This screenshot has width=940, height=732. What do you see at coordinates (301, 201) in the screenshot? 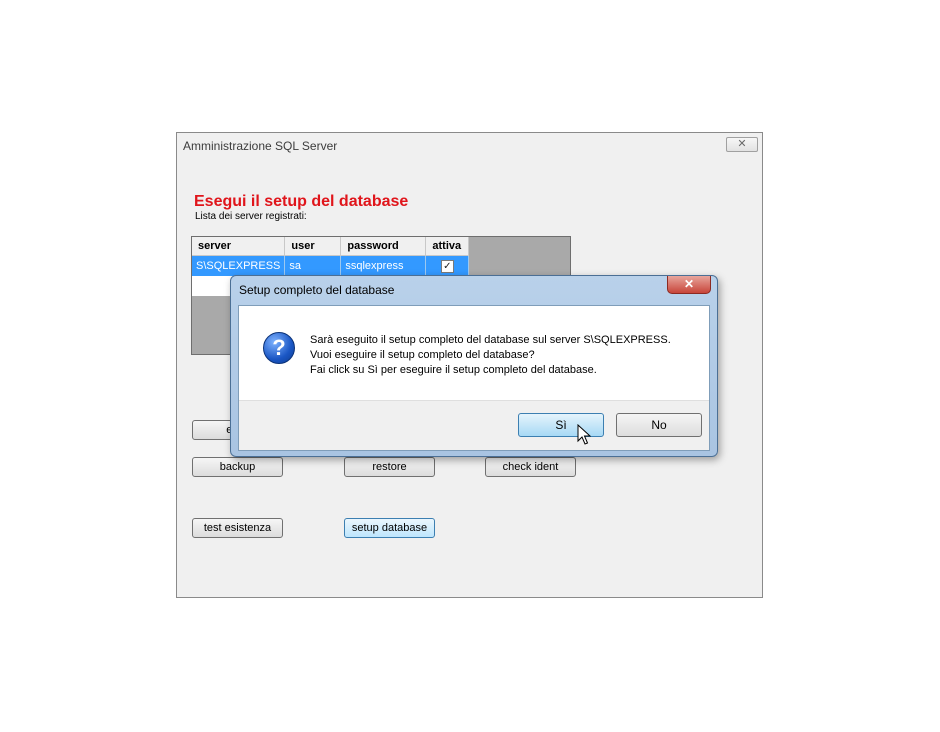
I see `page-heading: Esegui il setup del database` at bounding box center [301, 201].